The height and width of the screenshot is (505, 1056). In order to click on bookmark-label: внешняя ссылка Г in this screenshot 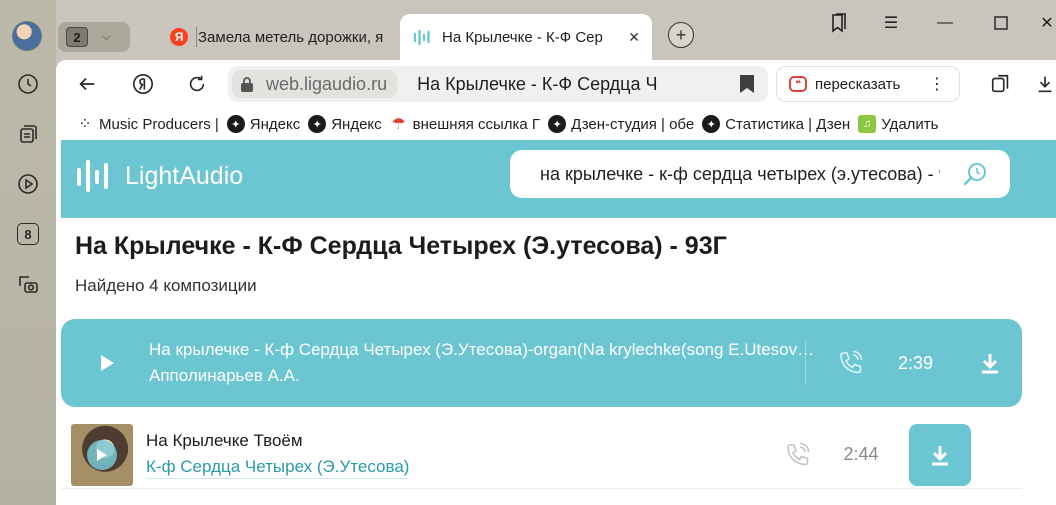, I will do `click(476, 124)`.